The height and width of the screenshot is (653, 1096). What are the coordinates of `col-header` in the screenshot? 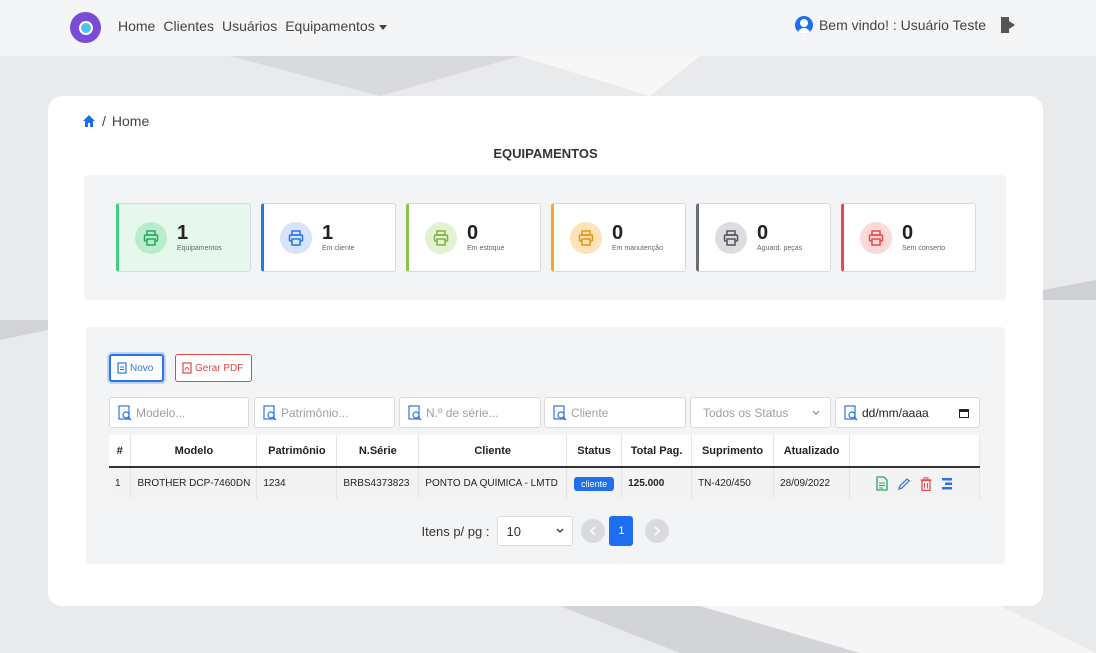 It's located at (915, 451).